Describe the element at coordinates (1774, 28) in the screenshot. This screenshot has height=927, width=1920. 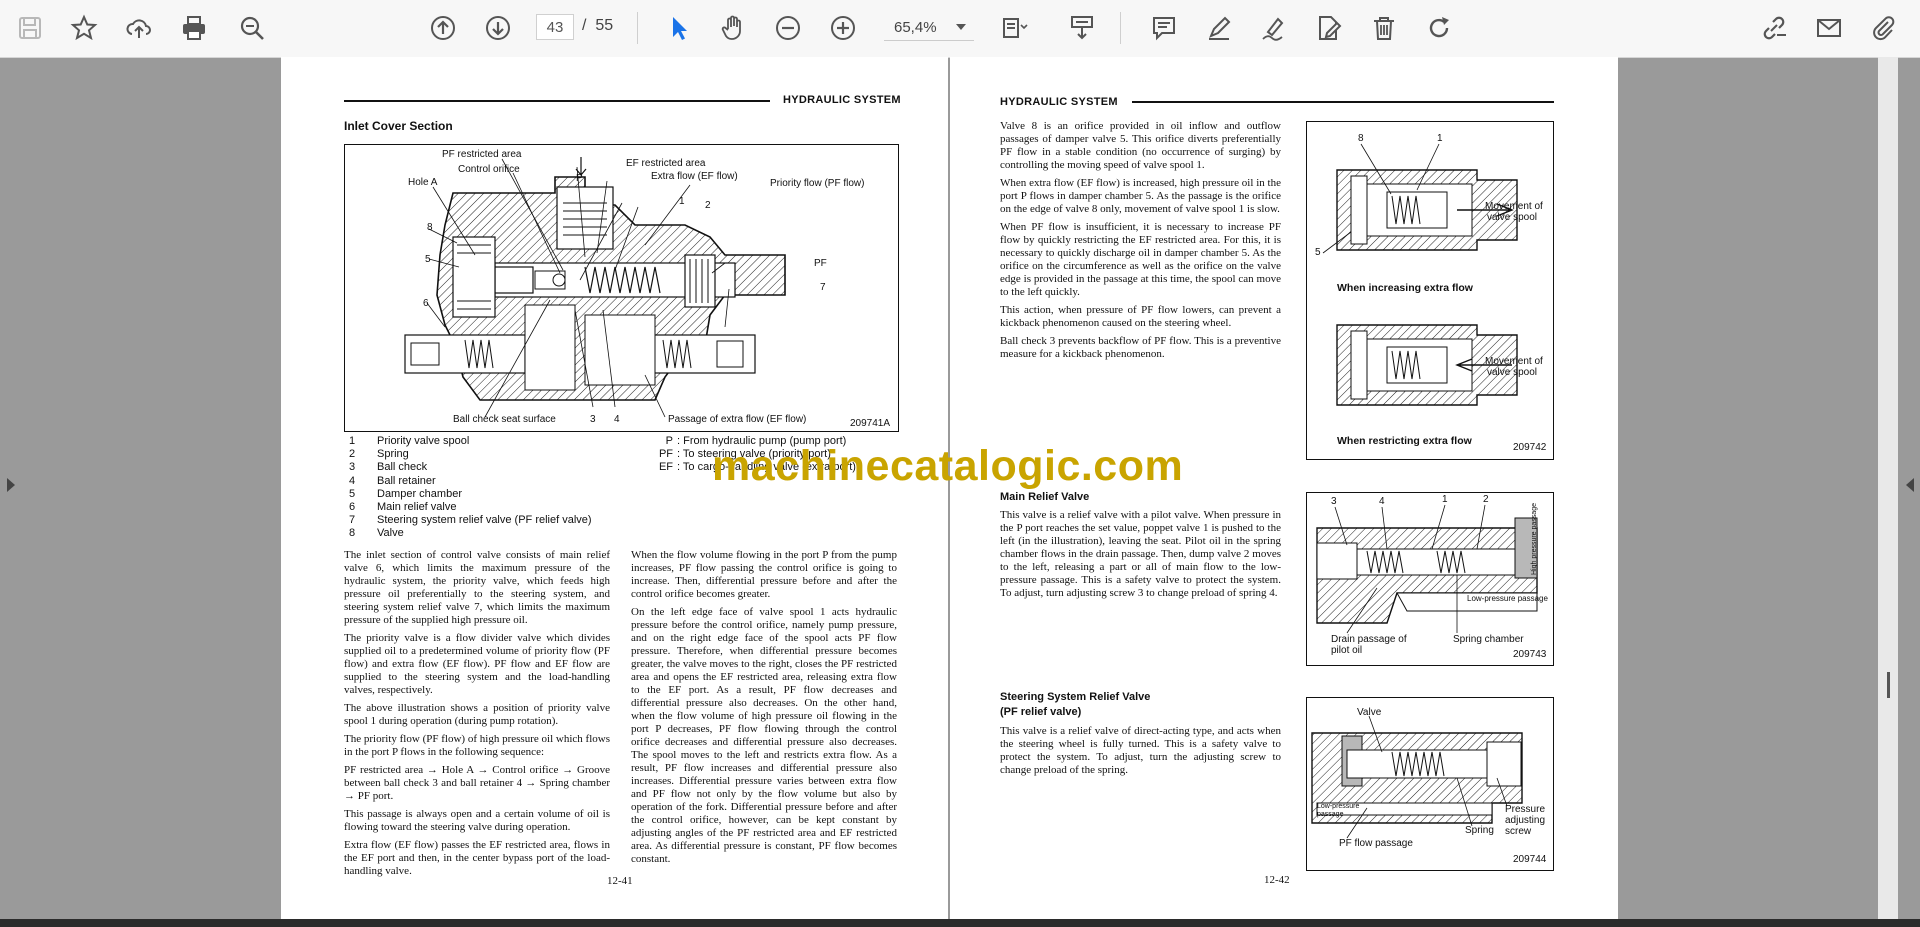
I see `link-icon` at that location.